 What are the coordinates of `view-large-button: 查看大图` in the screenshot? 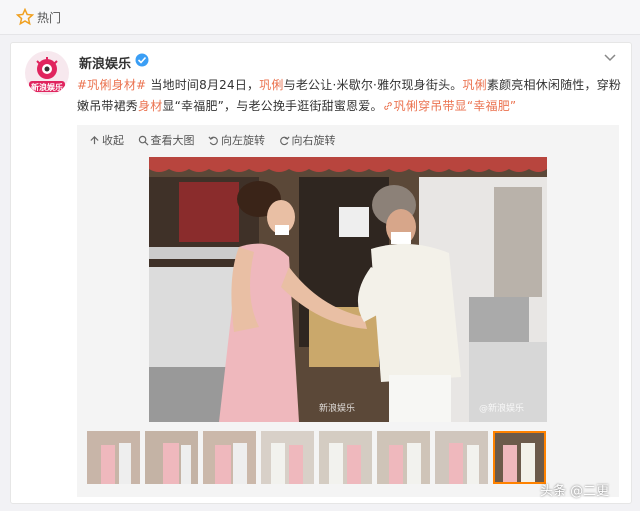 It's located at (166, 140).